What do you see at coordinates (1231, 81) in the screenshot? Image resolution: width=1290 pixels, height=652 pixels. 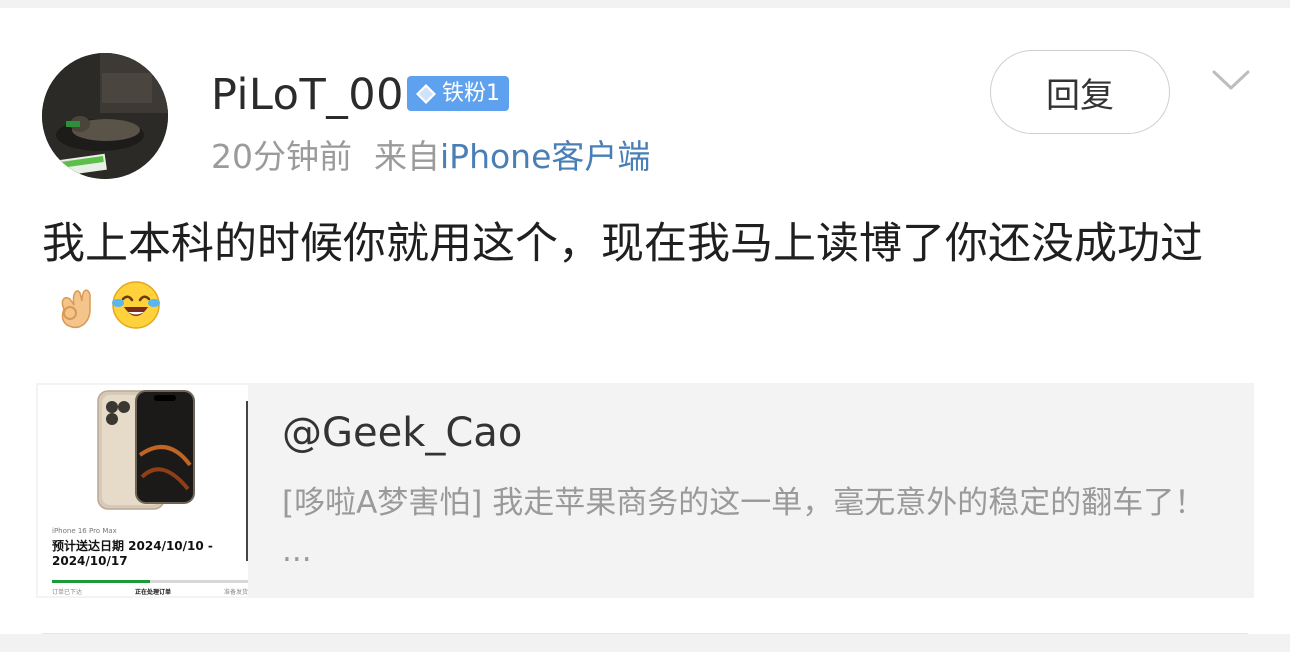 I see `chevron-down-icon` at bounding box center [1231, 81].